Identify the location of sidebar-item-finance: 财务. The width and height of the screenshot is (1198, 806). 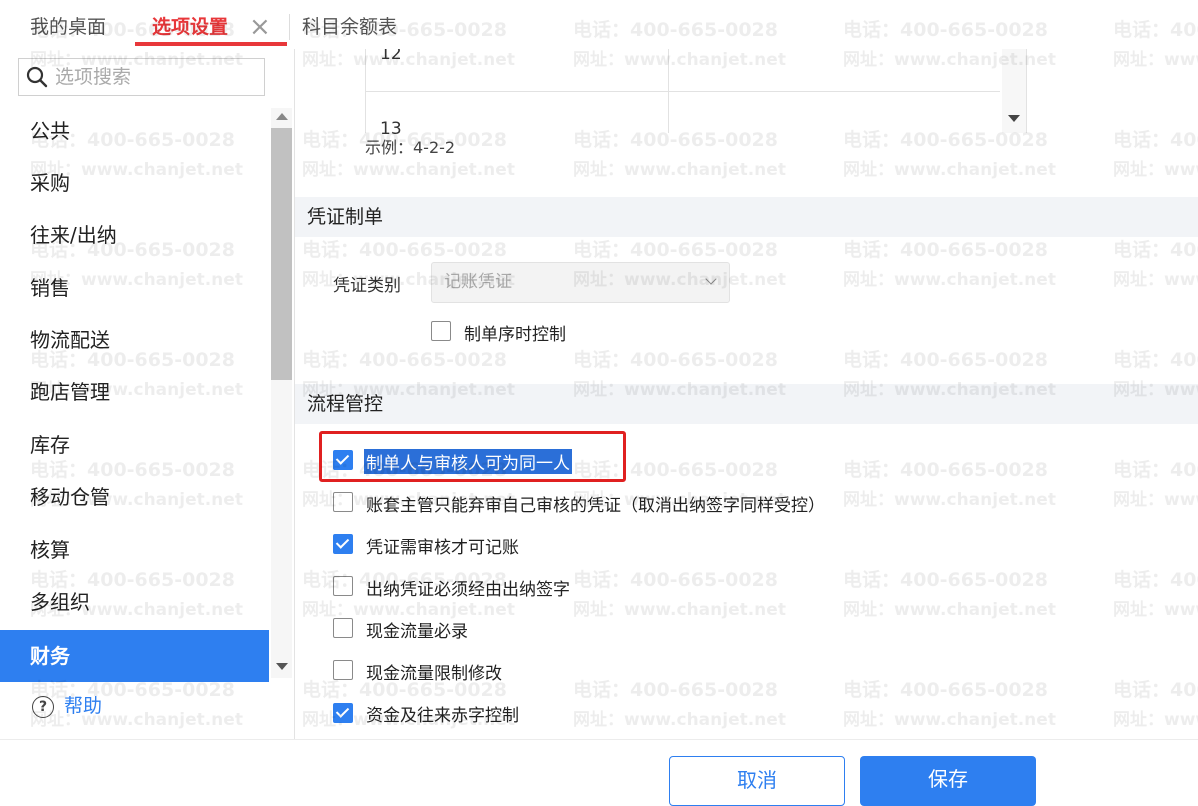
(134, 656).